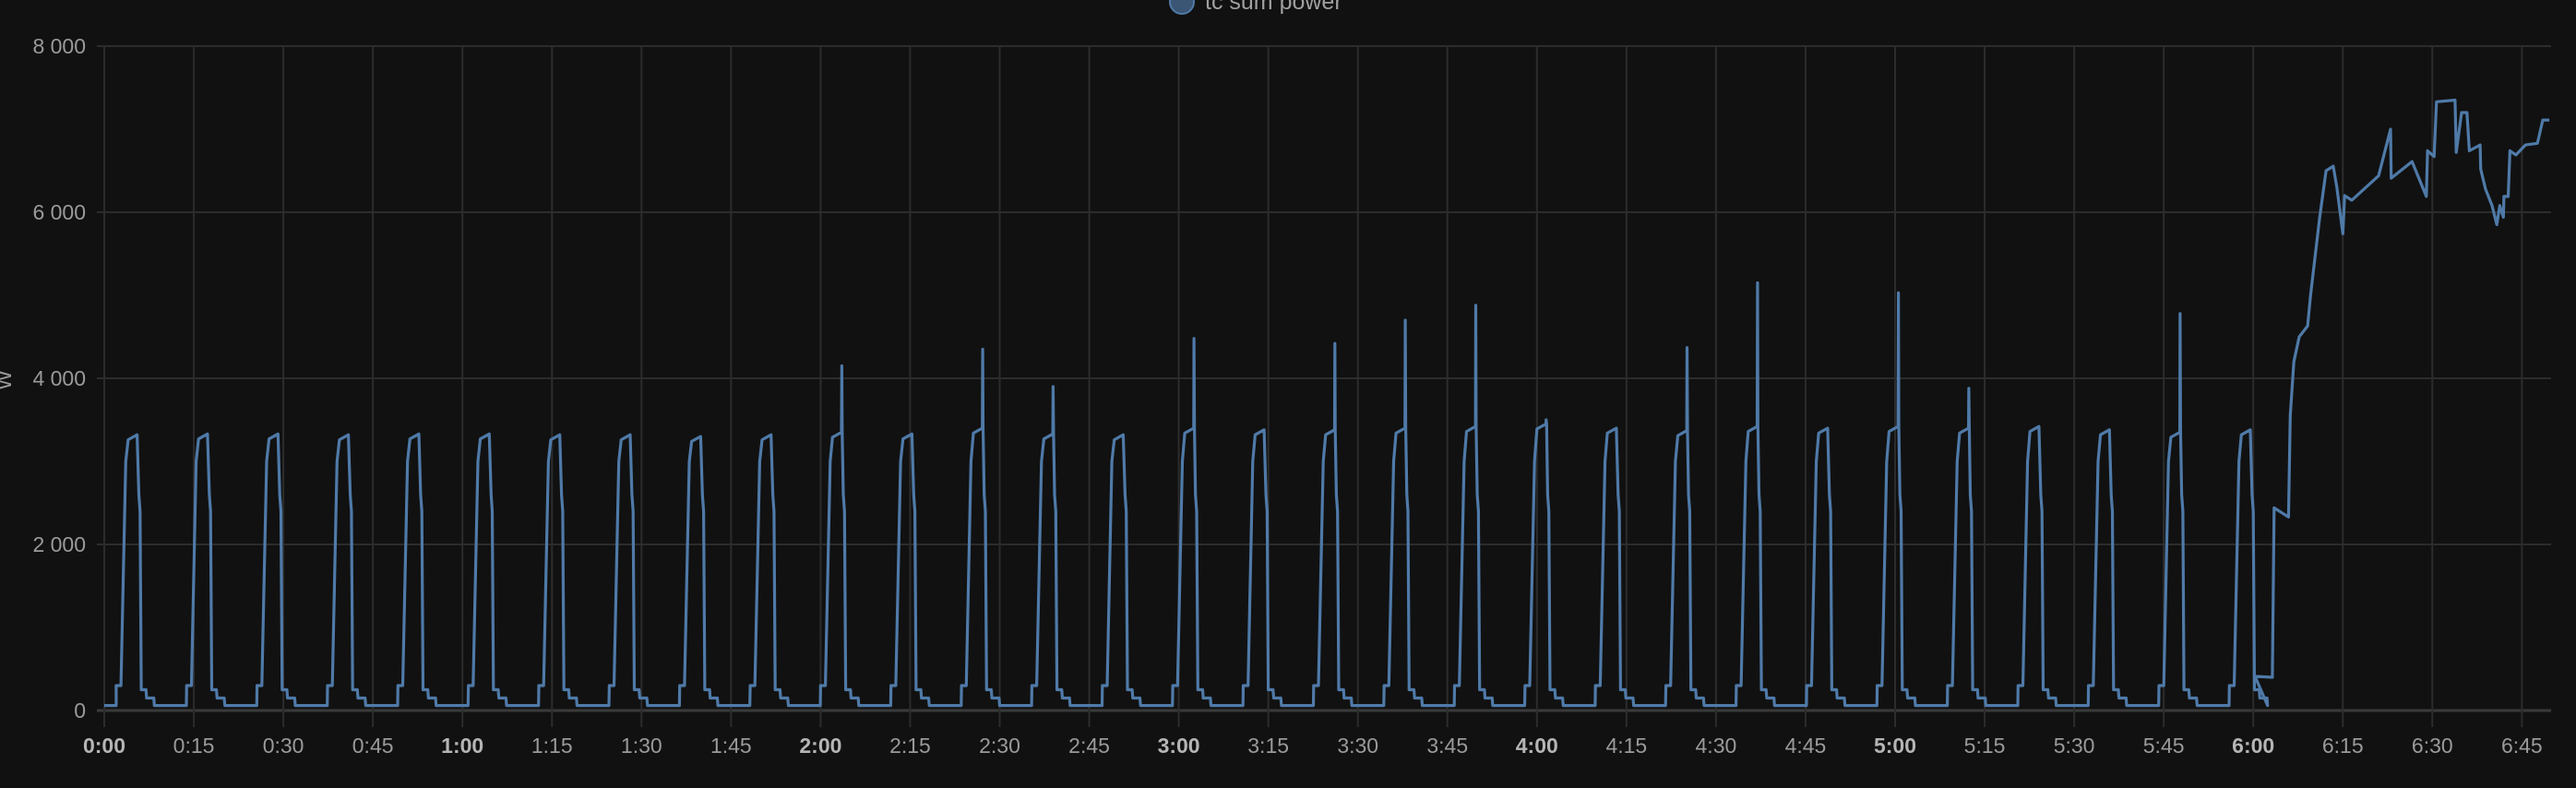 The width and height of the screenshot is (2576, 788). What do you see at coordinates (59, 46) in the screenshot?
I see `y-tick-label: 8 000` at bounding box center [59, 46].